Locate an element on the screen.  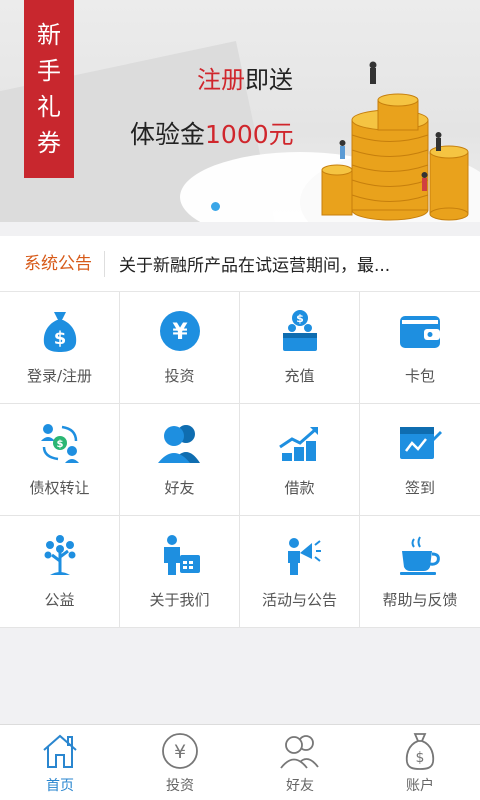
grid-item-label: 关于我们 is located at coordinates (179, 600).